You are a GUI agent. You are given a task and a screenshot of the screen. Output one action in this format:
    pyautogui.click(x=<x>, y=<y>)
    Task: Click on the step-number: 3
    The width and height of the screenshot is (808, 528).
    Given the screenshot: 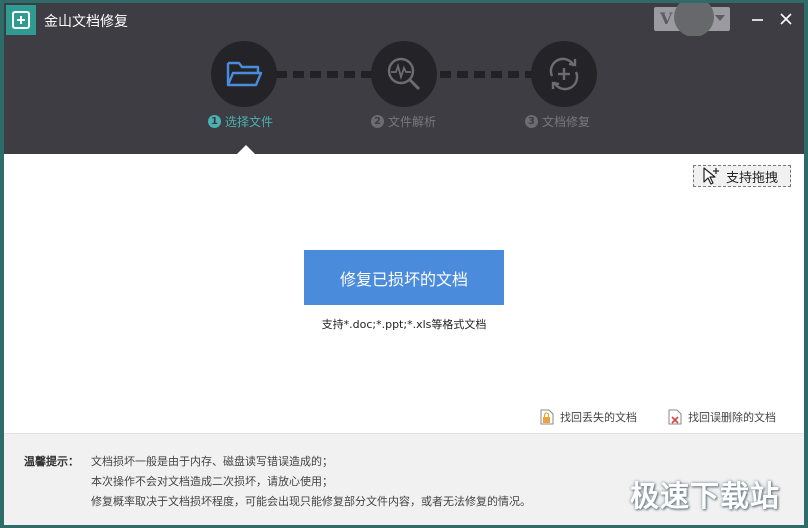 What is the action you would take?
    pyautogui.click(x=531, y=121)
    